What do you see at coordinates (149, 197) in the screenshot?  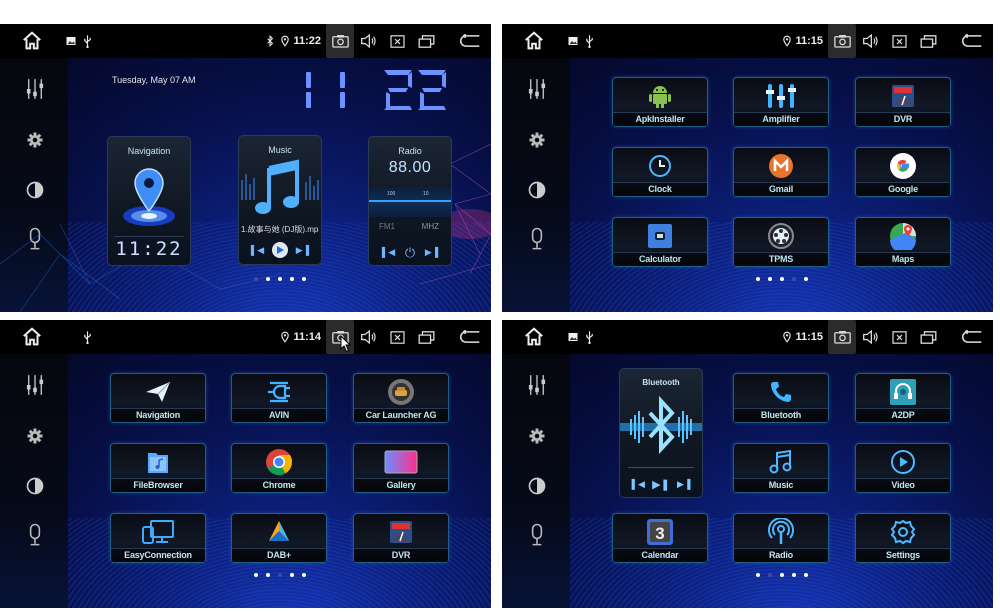 I see `map-pin-icon` at bounding box center [149, 197].